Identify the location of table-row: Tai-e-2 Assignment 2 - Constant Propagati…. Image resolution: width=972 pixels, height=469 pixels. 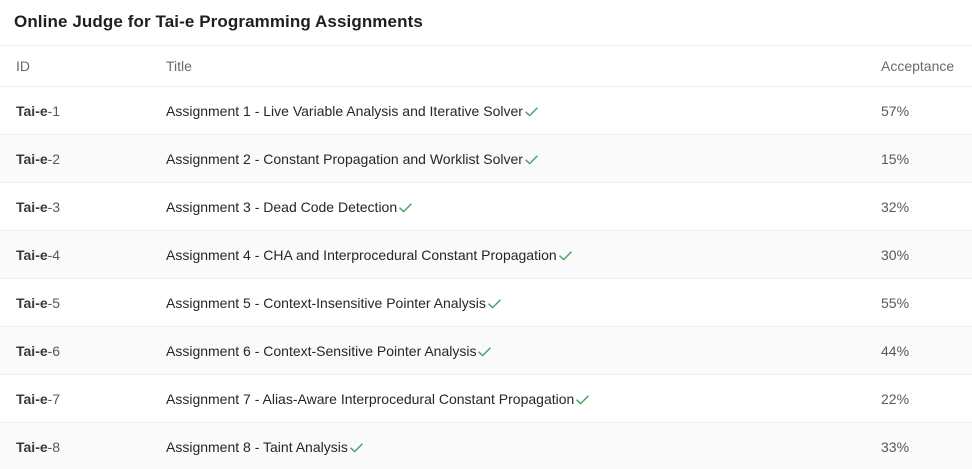
(486, 158).